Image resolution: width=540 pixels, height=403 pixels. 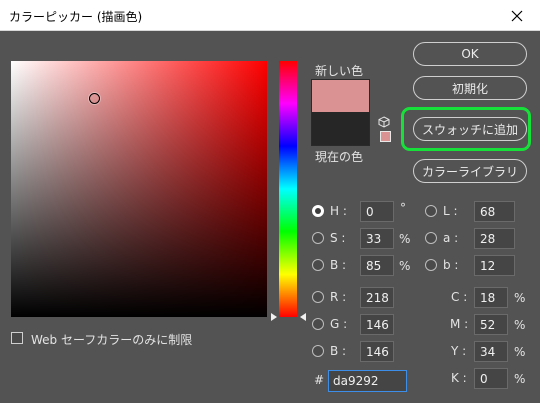 What do you see at coordinates (431, 238) in the screenshot?
I see `radio-a` at bounding box center [431, 238].